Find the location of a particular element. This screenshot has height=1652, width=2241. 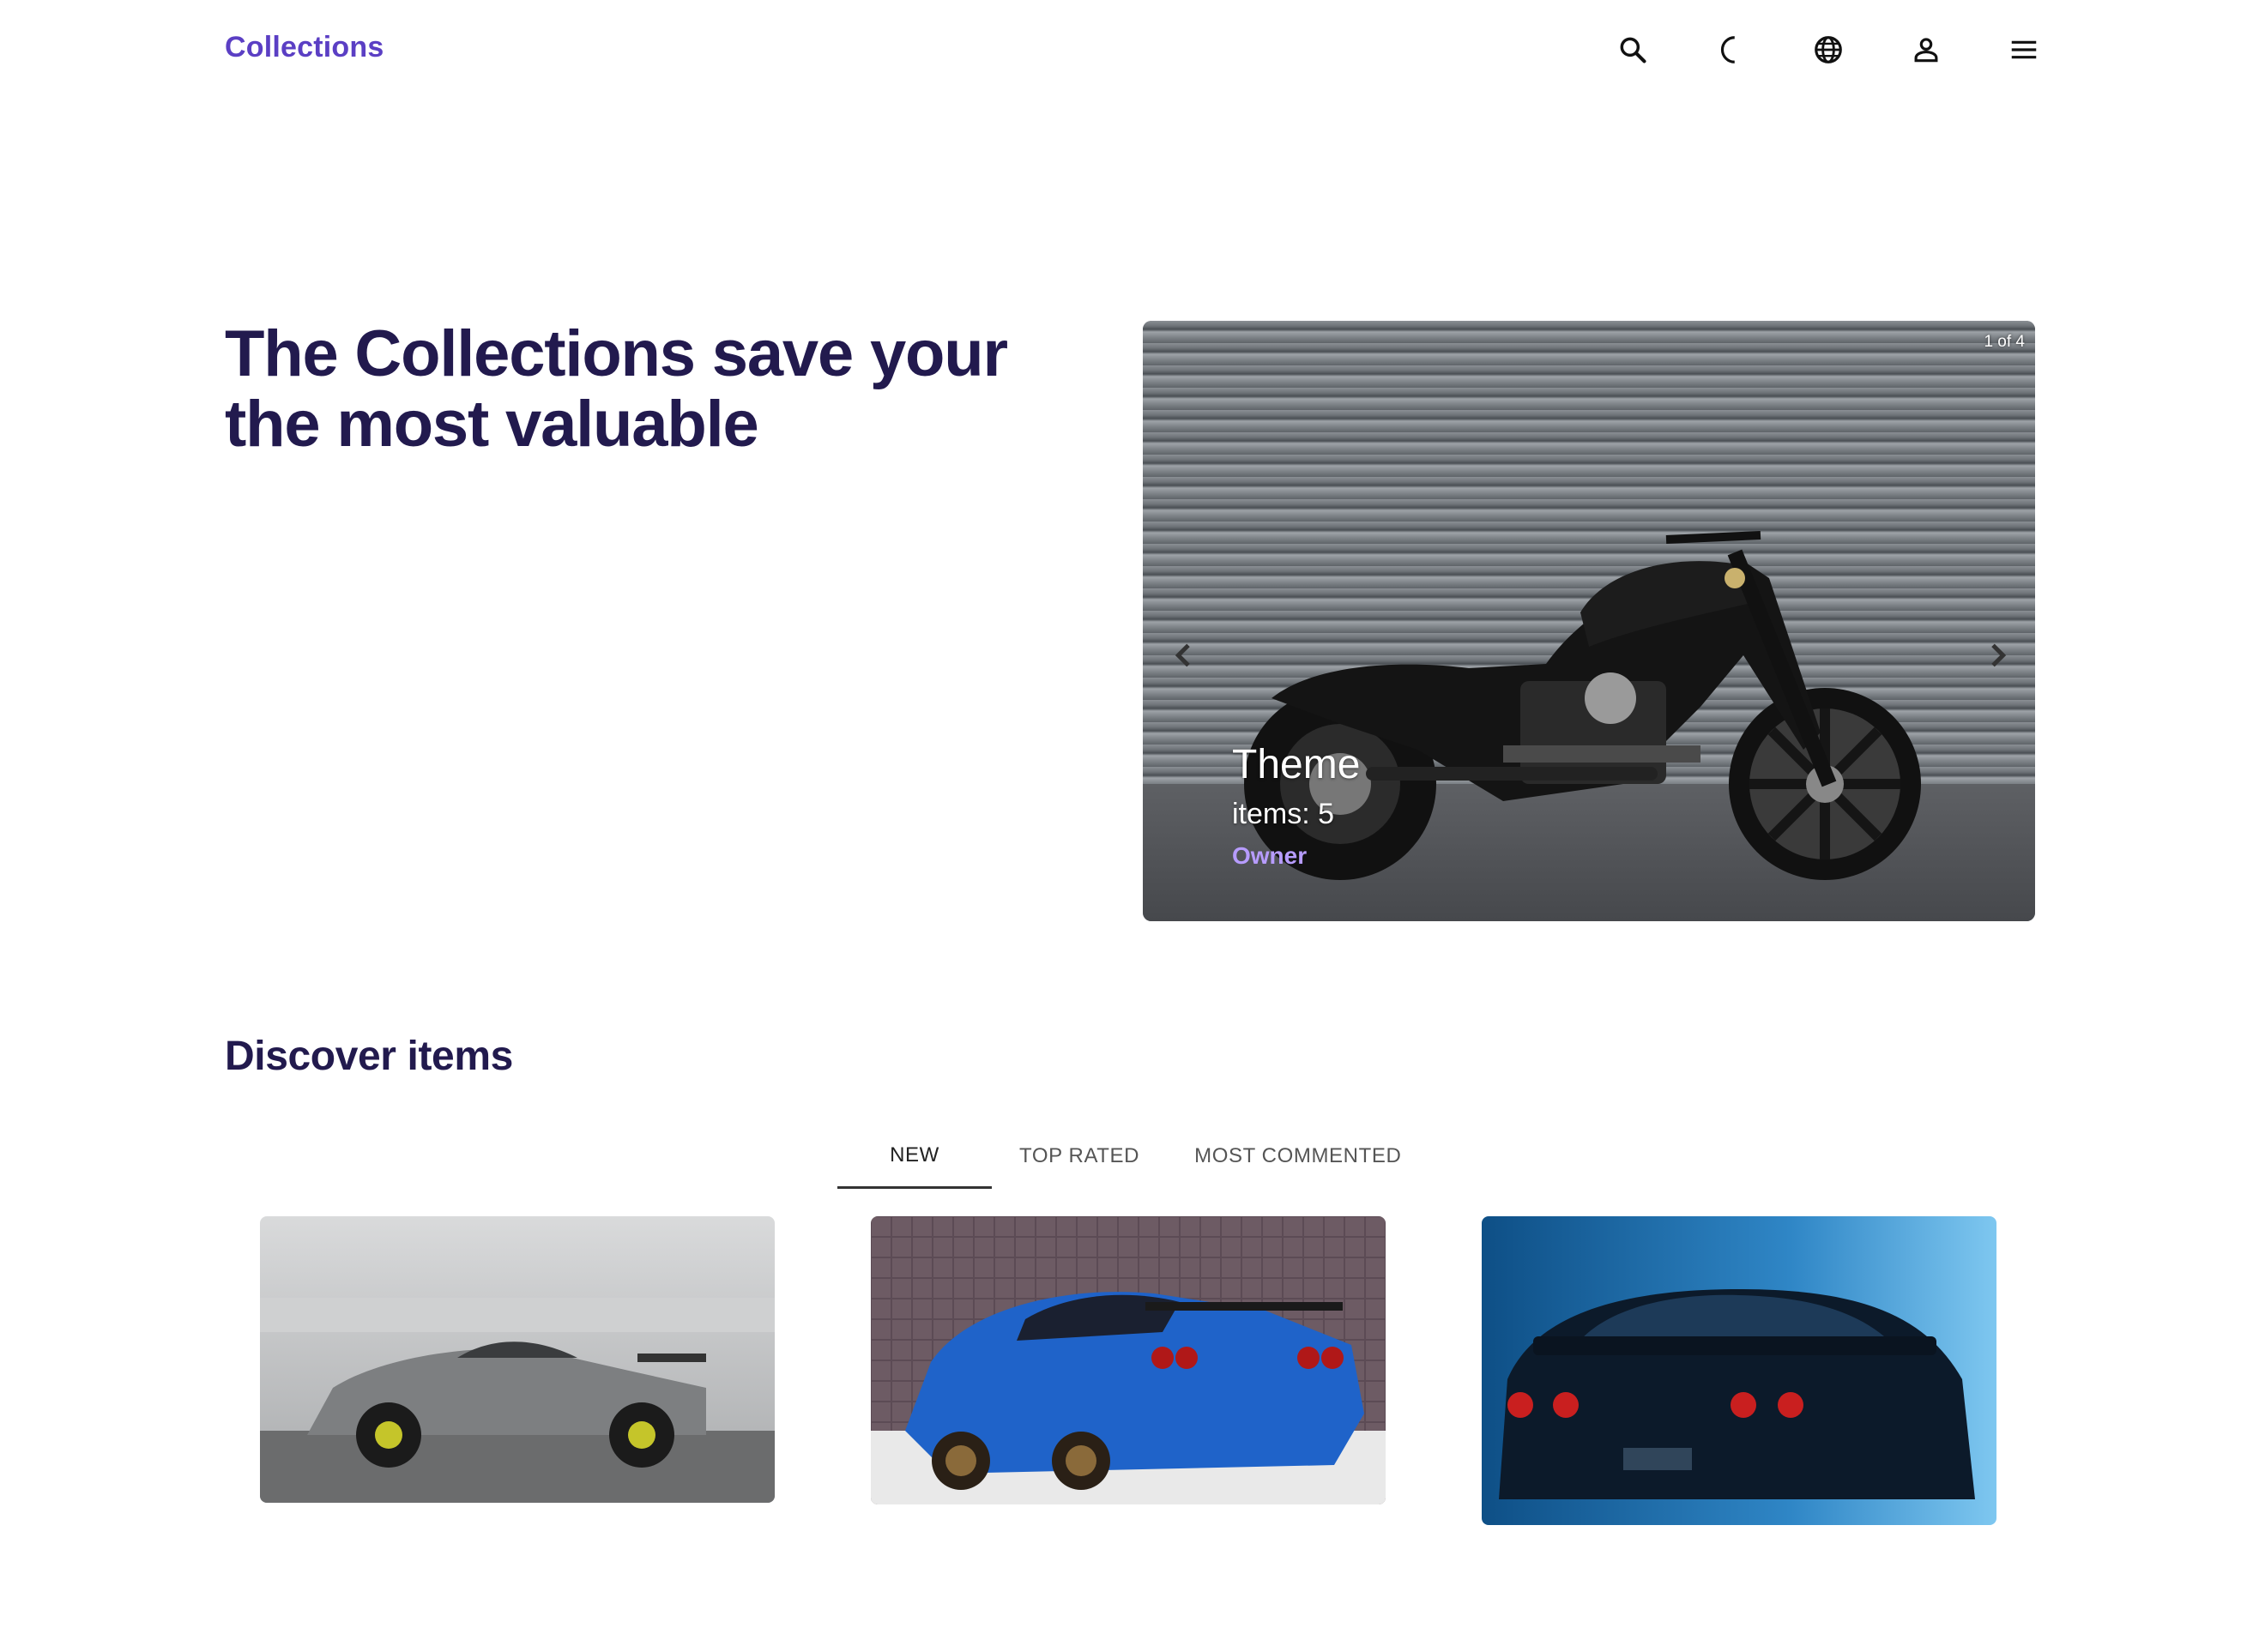

slide-owner-link: Owner is located at coordinates (1269, 856).